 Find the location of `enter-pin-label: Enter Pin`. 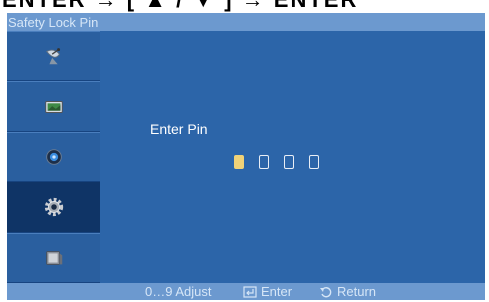

enter-pin-label: Enter Pin is located at coordinates (179, 129).